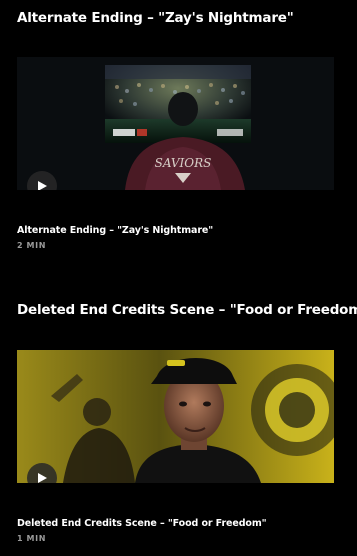  I want to click on clip-duration: 1 MIN, so click(31, 538).